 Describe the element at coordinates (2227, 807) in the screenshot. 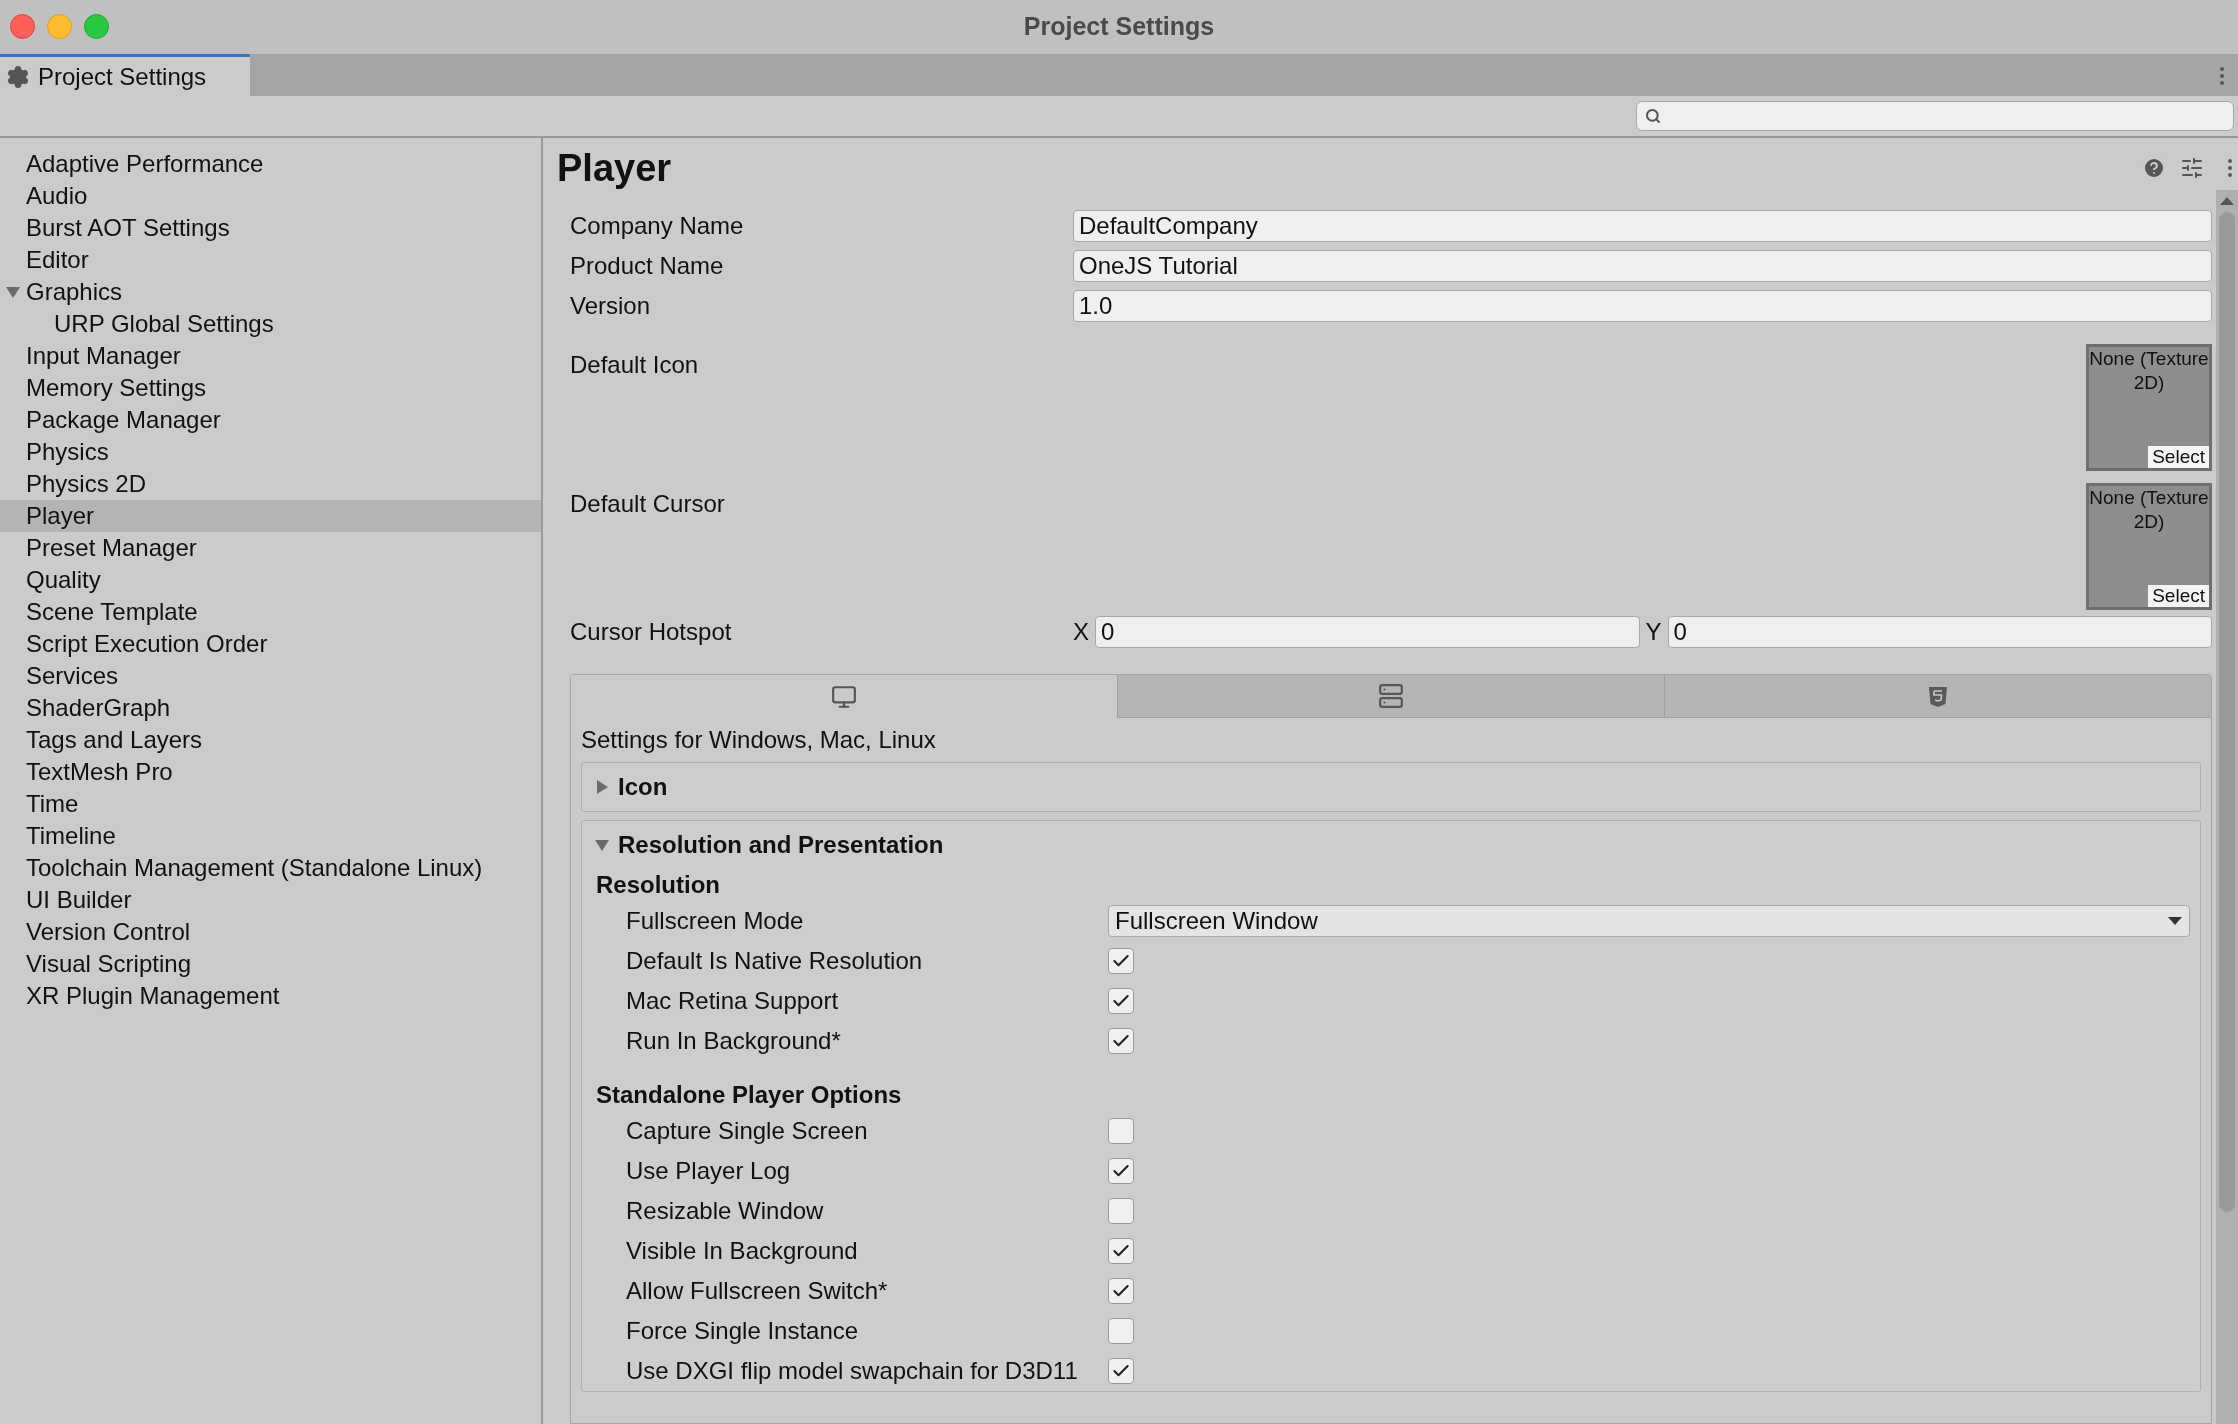

I see `scrollbar` at that location.